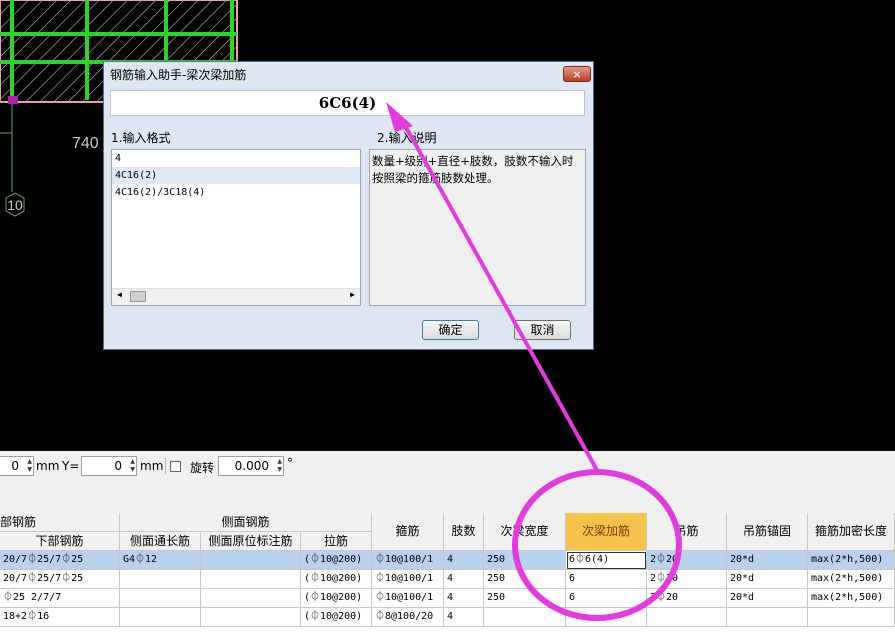 The height and width of the screenshot is (637, 895). Describe the element at coordinates (141, 138) in the screenshot. I see `format-section-label: 1.输入格式` at that location.